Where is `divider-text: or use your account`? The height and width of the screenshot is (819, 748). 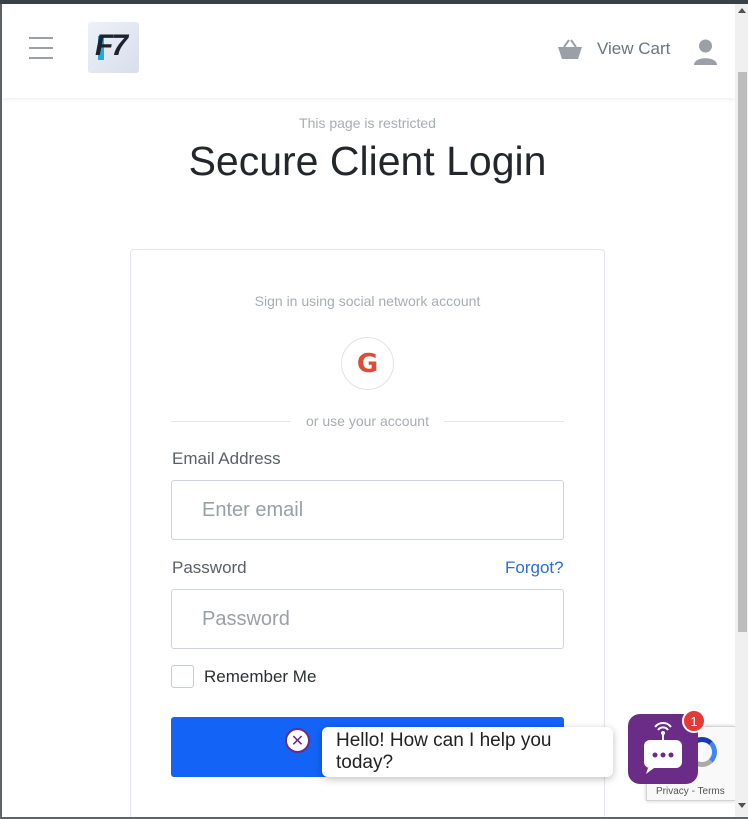
divider-text: or use your account is located at coordinates (367, 421).